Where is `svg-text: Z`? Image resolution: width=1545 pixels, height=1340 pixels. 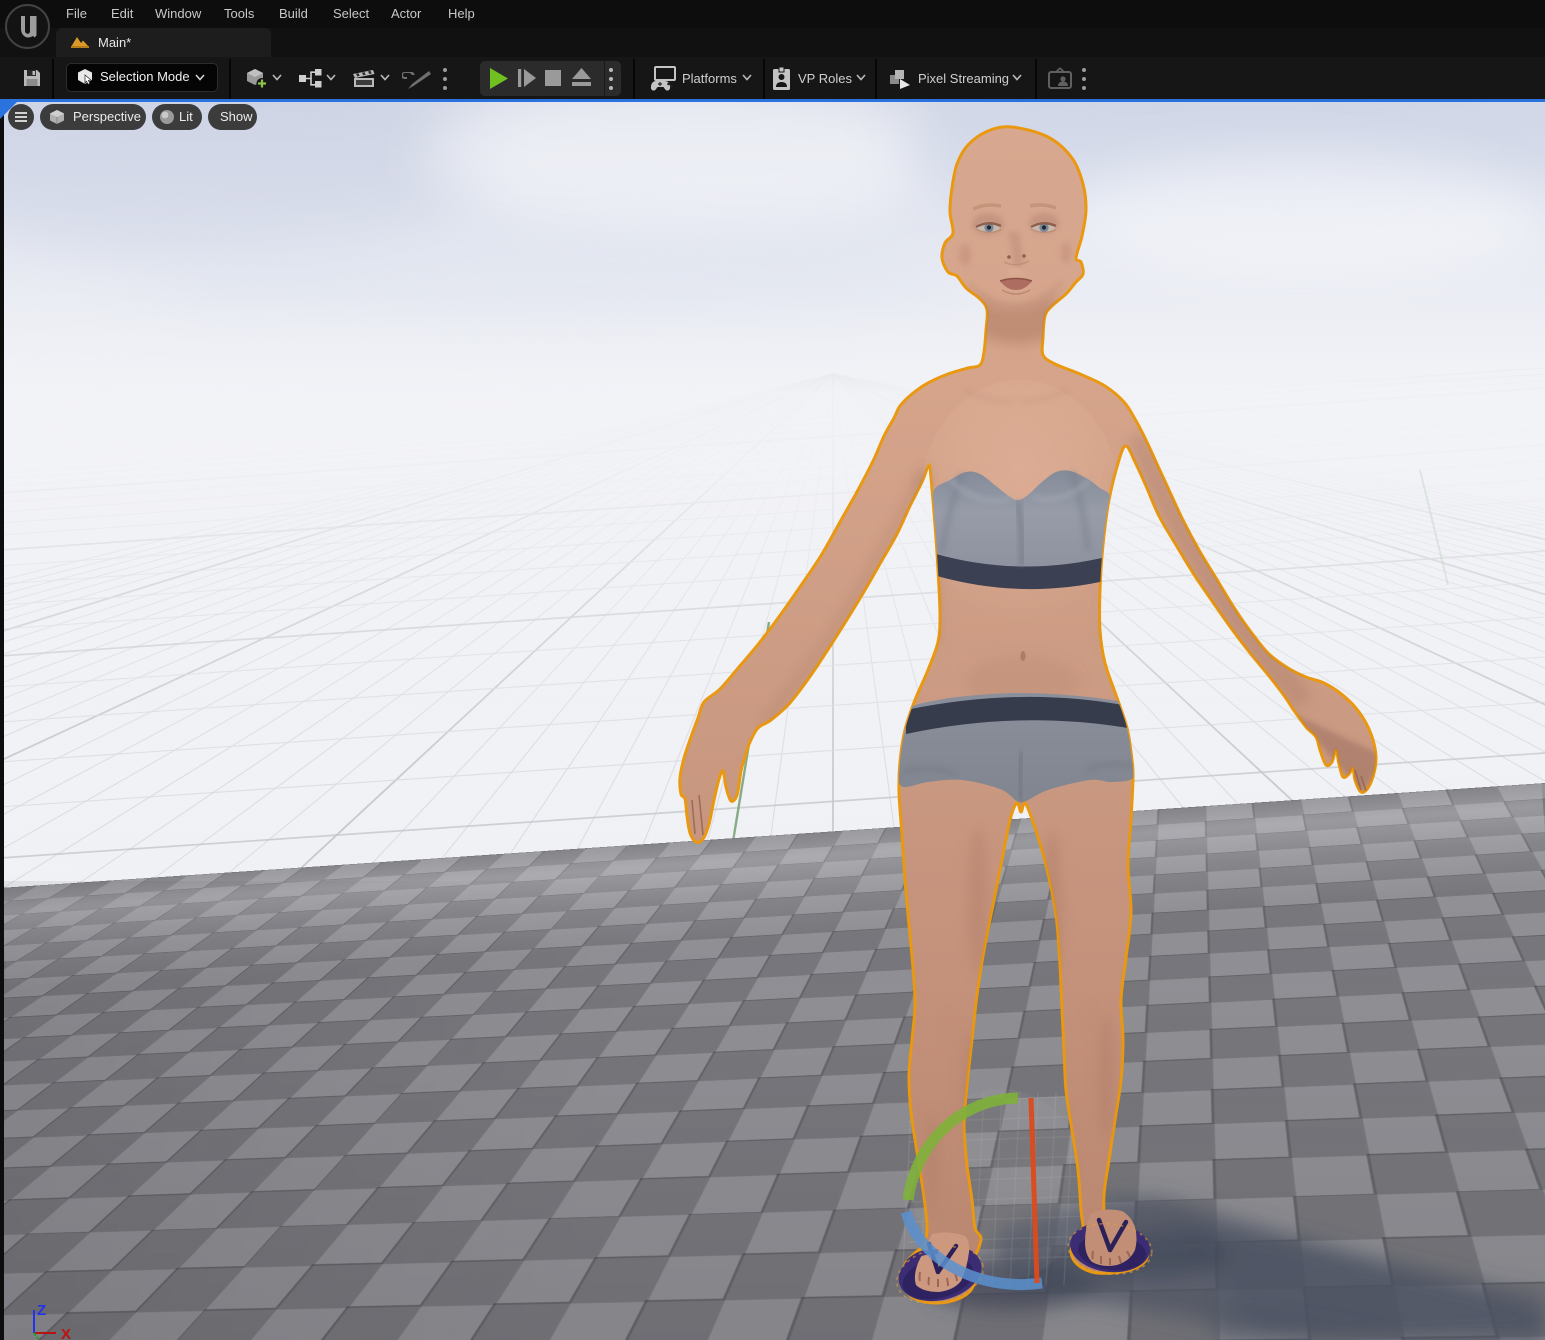 svg-text: Z is located at coordinates (41, 1310).